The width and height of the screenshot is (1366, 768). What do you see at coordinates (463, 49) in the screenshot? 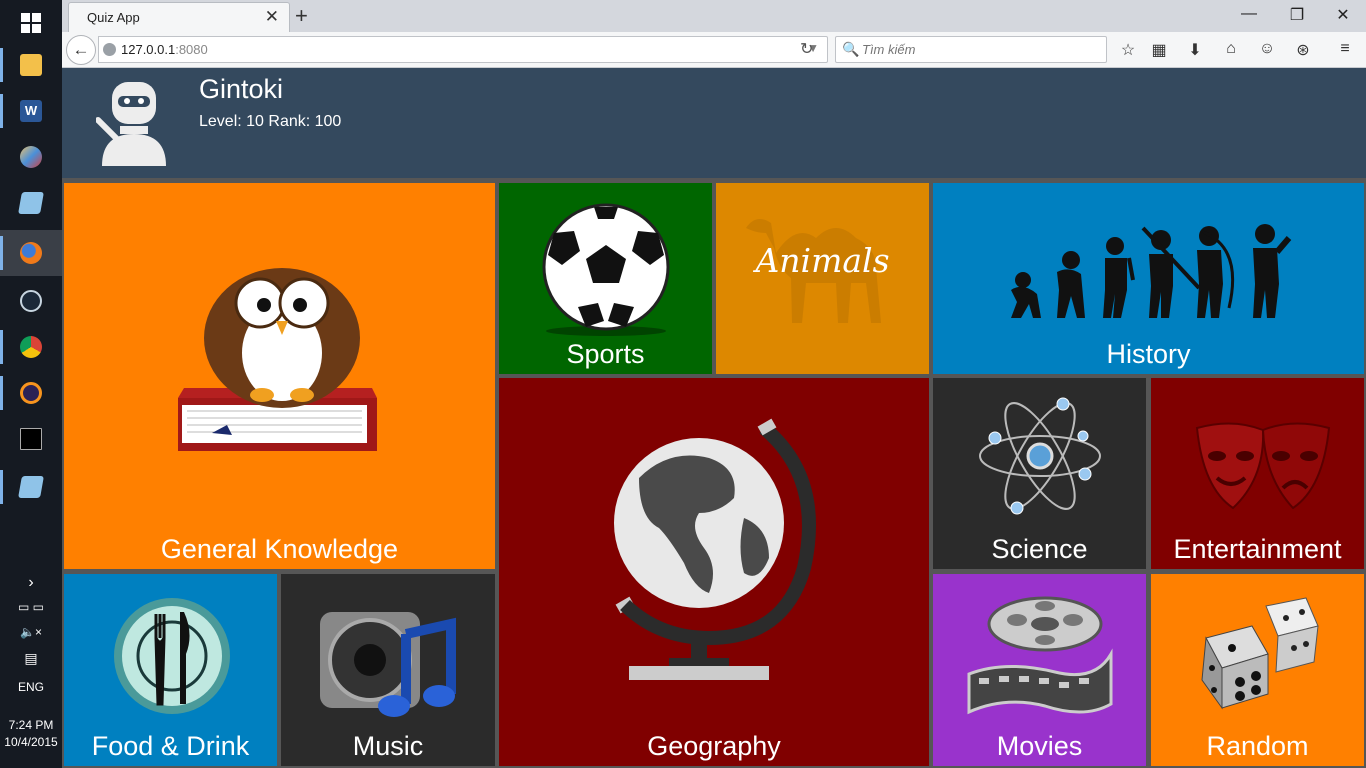
I see `address-bar: 127.0.0.1:8080 ▼` at bounding box center [463, 49].